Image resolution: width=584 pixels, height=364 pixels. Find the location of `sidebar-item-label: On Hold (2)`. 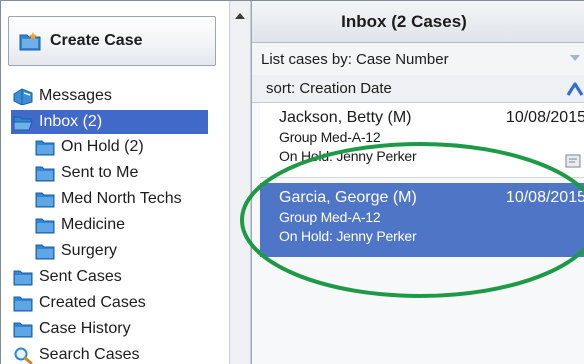

sidebar-item-label: On Hold (2) is located at coordinates (102, 146).